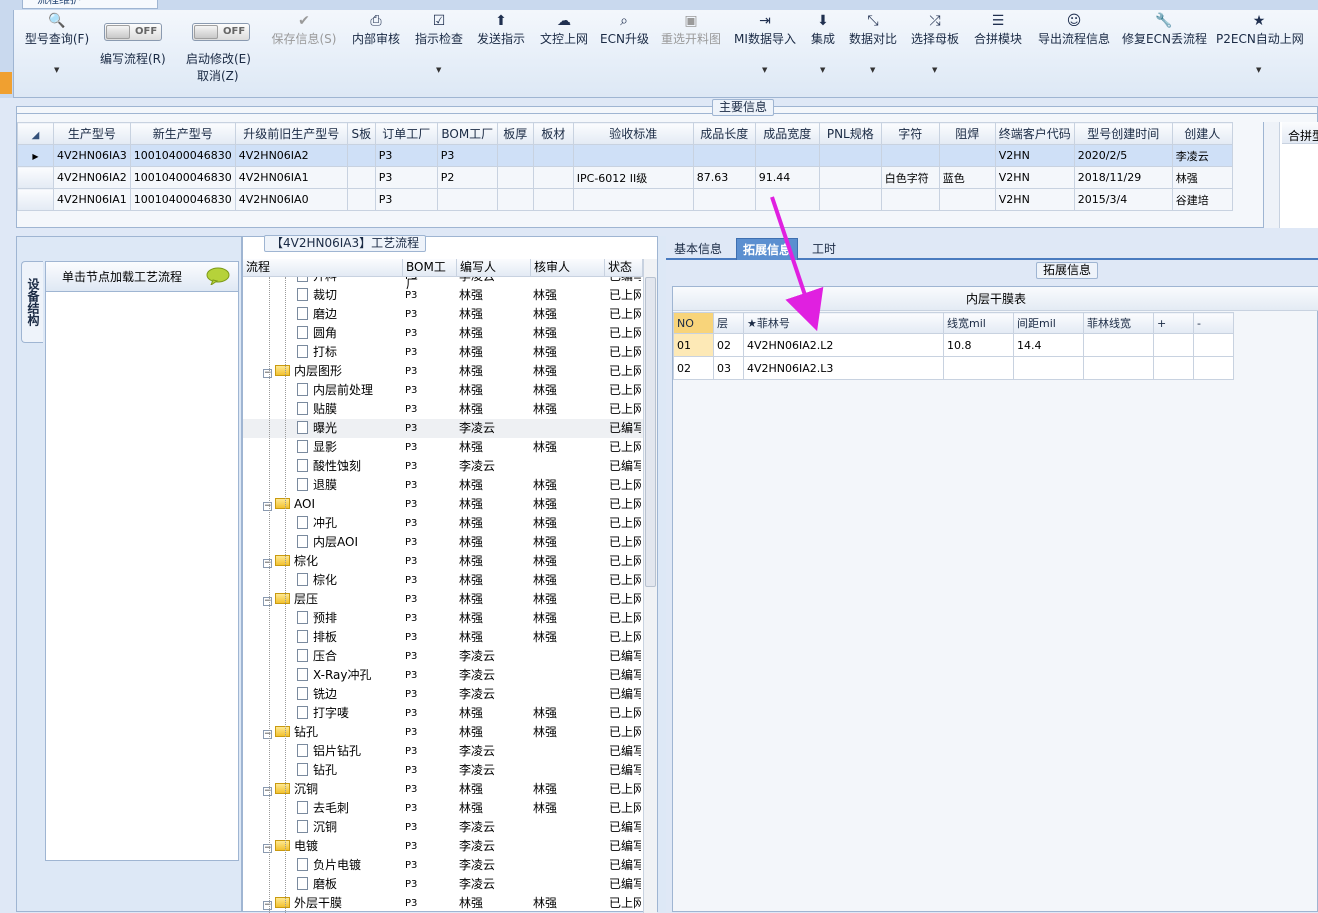 The image size is (1318, 913). What do you see at coordinates (662, 574) in the screenshot?
I see `vertical-splitter` at bounding box center [662, 574].